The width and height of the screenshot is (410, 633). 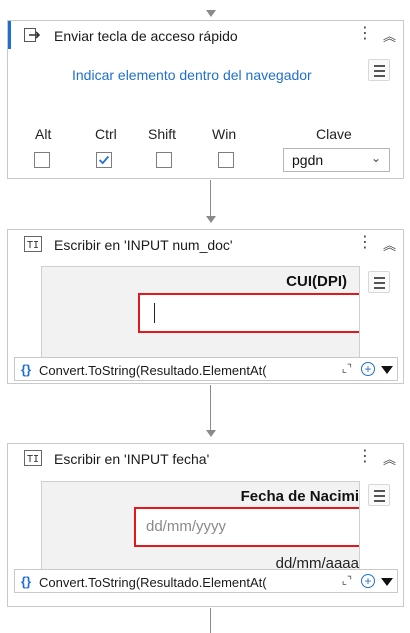 I want to click on alt-checkbox, so click(x=42, y=160).